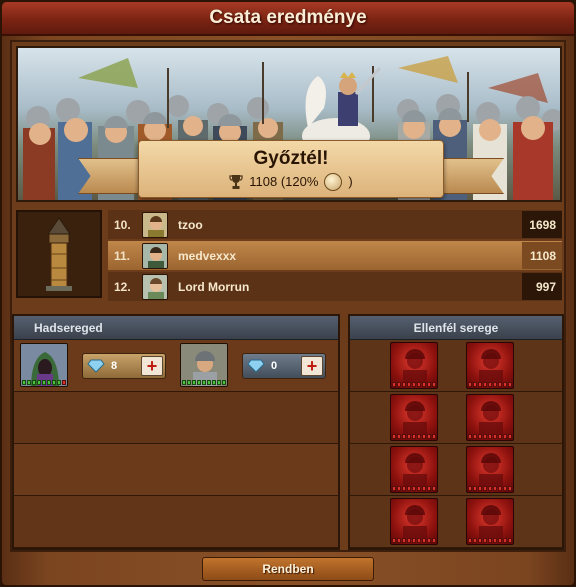 This screenshot has height=587, width=576. Describe the element at coordinates (274, 366) in the screenshot. I see `boost-value: 0` at that location.